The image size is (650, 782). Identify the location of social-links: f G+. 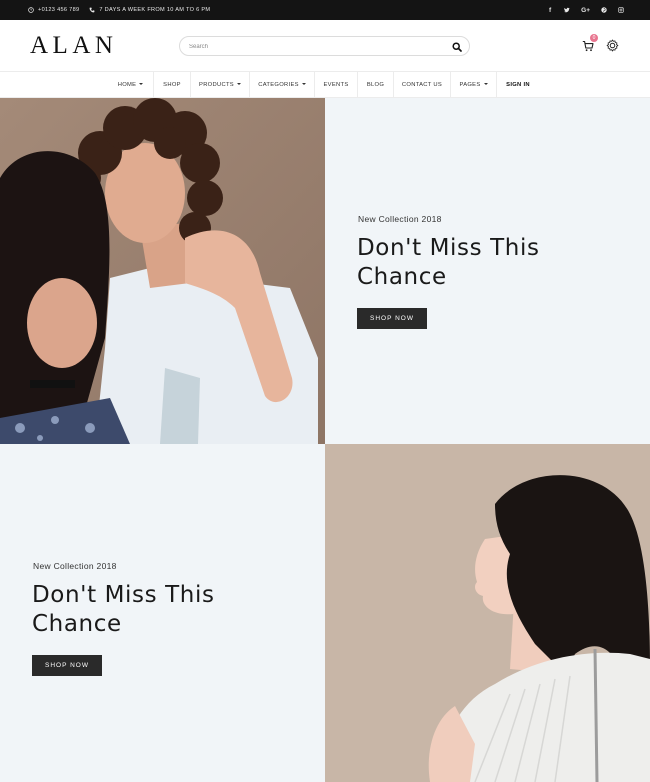
(585, 10).